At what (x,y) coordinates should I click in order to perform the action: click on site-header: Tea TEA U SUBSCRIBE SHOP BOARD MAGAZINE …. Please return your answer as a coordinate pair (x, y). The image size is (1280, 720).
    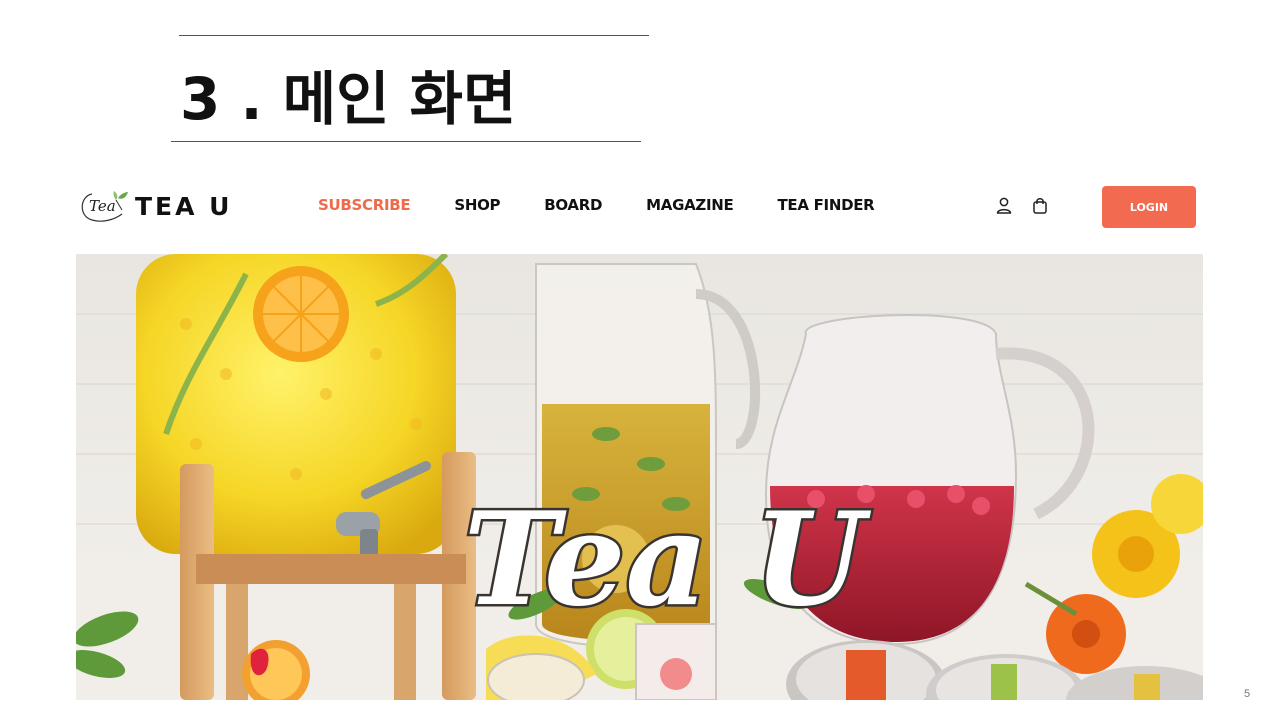
    Looking at the image, I should click on (639, 206).